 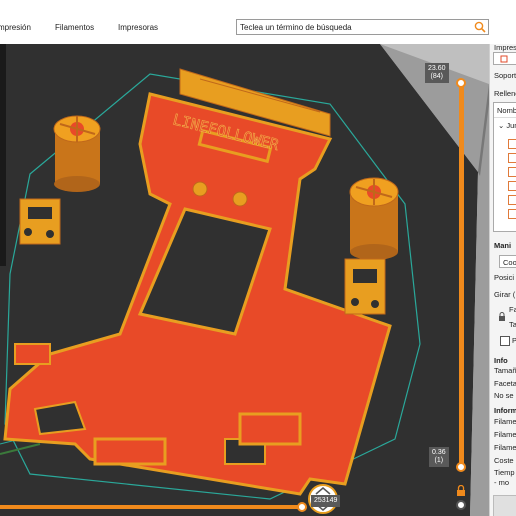 I want to click on object-group-item: ⌄ Jun, so click(x=507, y=125).